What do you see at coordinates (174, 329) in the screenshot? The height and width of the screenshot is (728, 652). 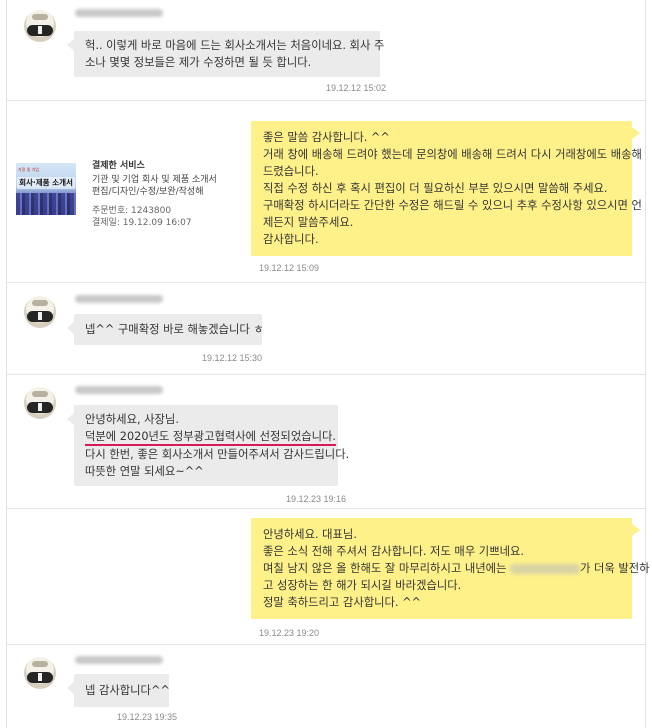 I see `message-text: 넵^^ 구매확정 바로 해놓겠습니다 ㅎ` at bounding box center [174, 329].